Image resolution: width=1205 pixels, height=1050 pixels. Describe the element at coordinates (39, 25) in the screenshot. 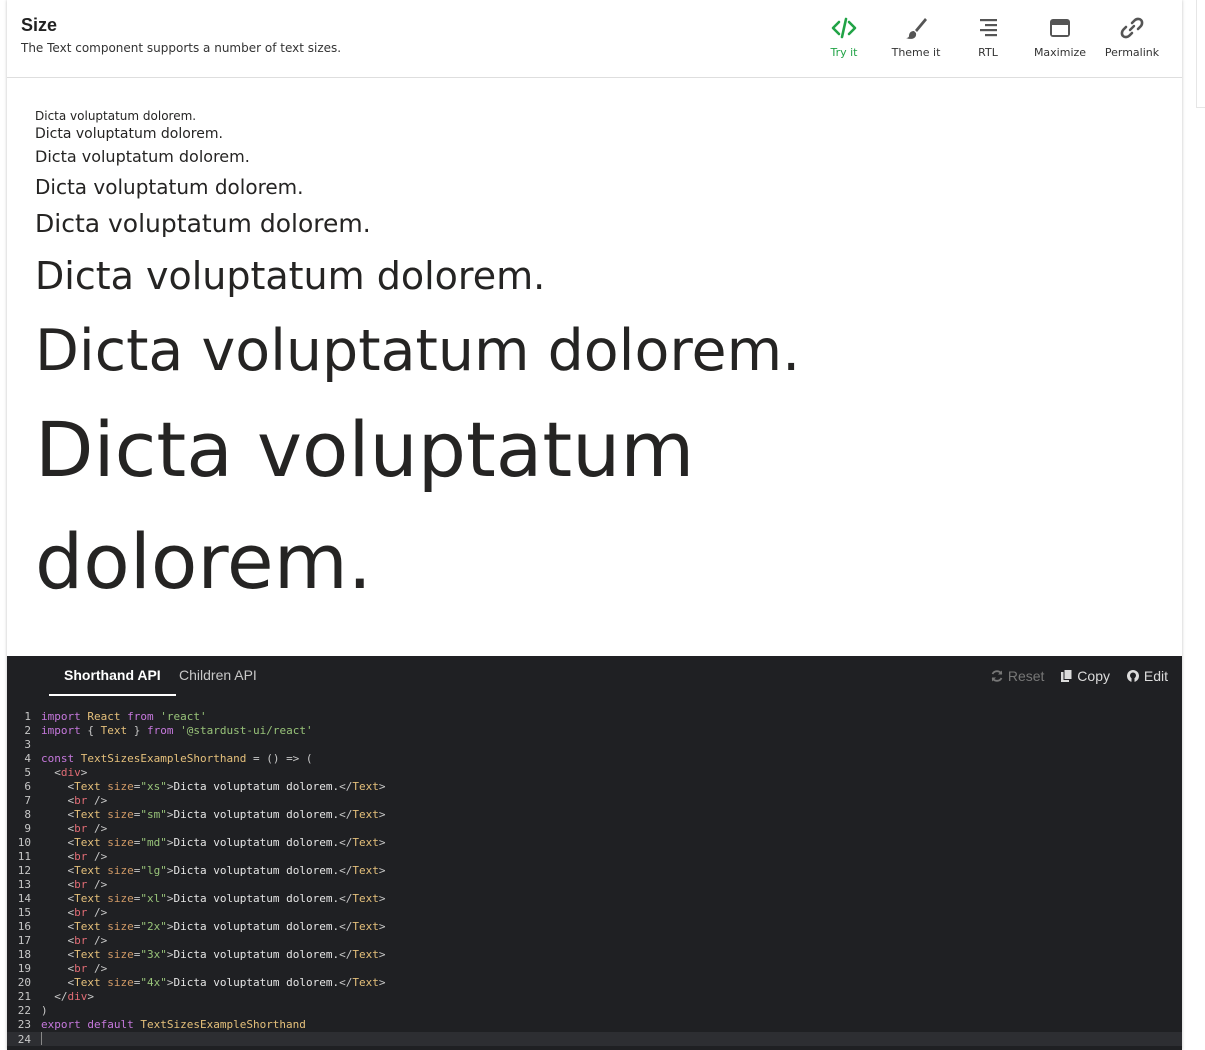

I see `example-title: Size` at that location.